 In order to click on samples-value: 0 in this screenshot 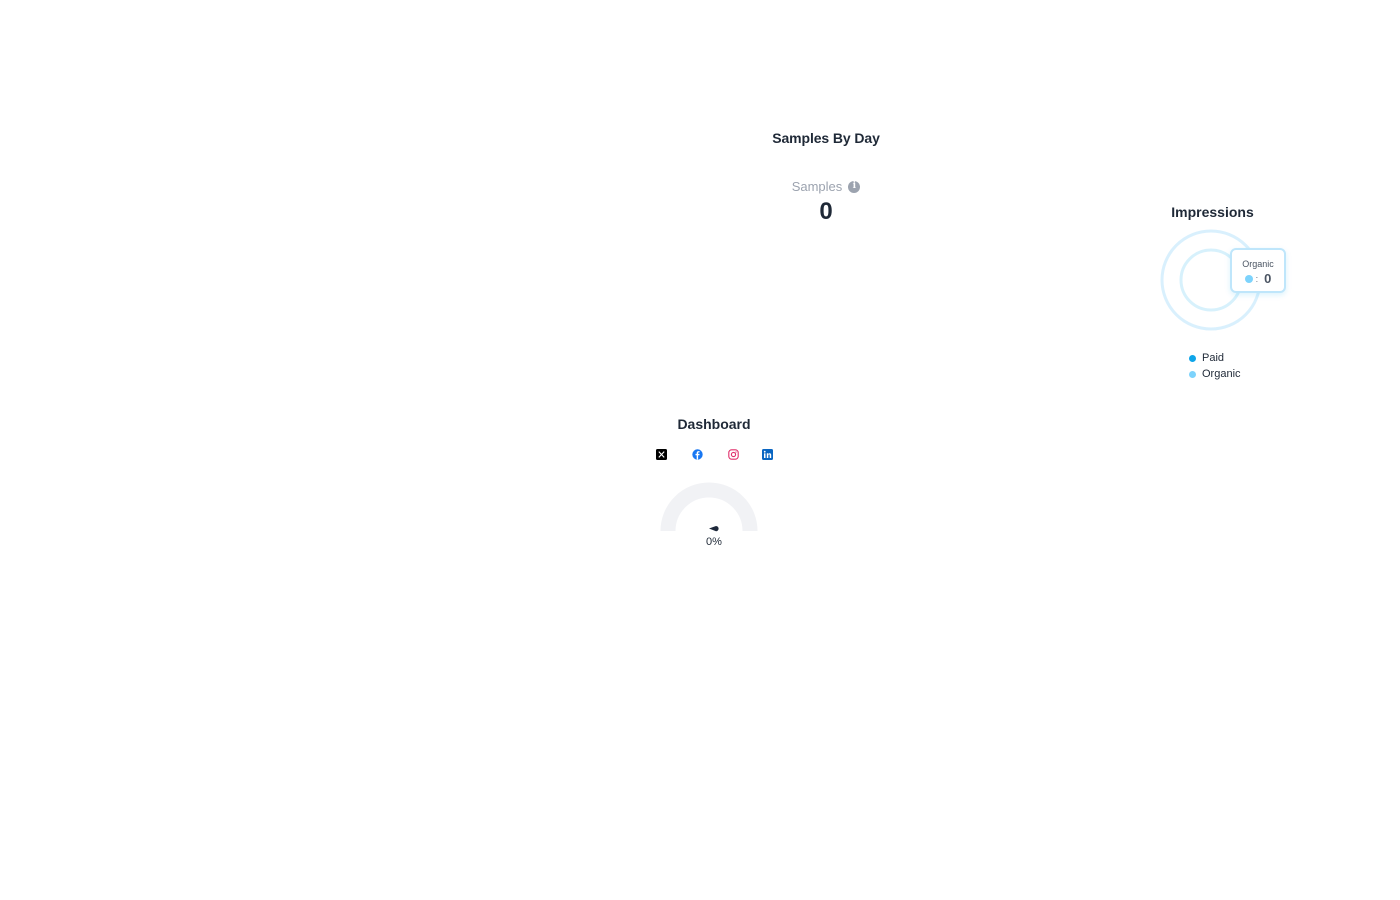, I will do `click(826, 211)`.